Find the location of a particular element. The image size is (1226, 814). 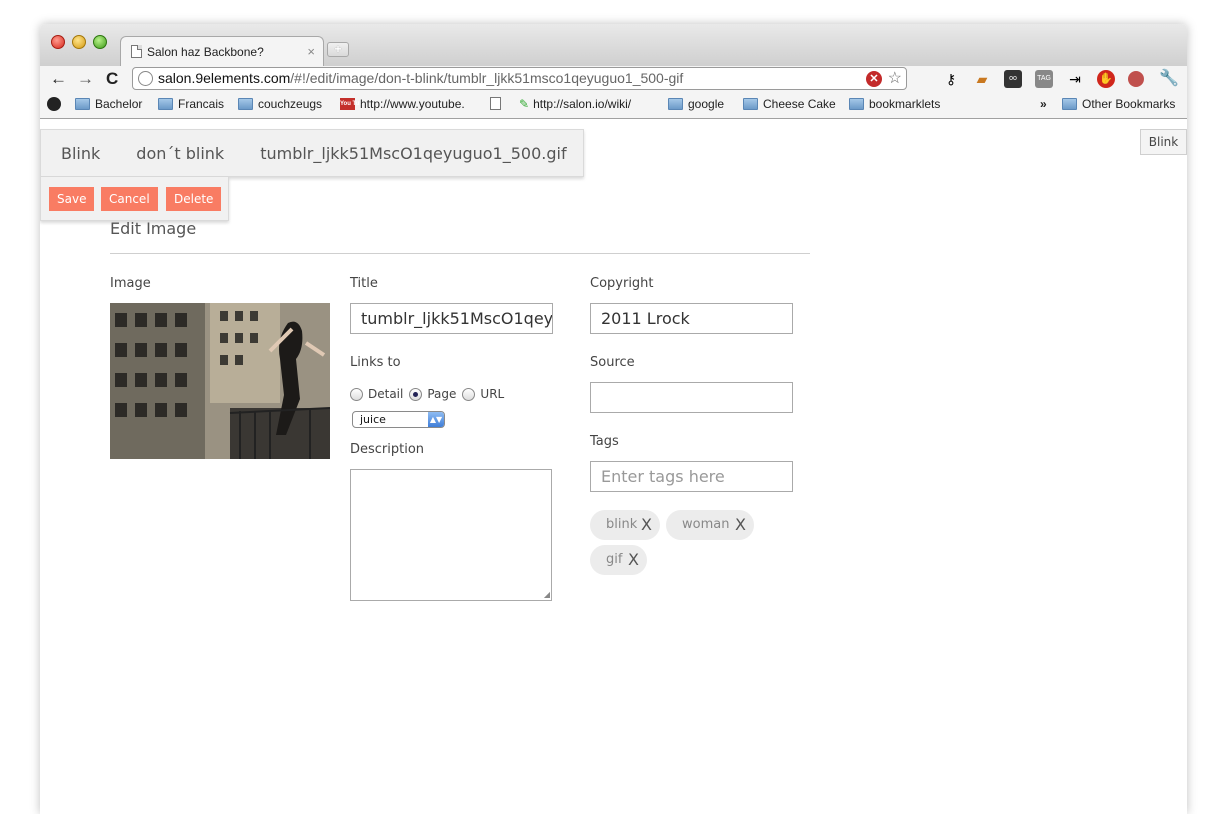

description-textarea: ◢ is located at coordinates (451, 535).